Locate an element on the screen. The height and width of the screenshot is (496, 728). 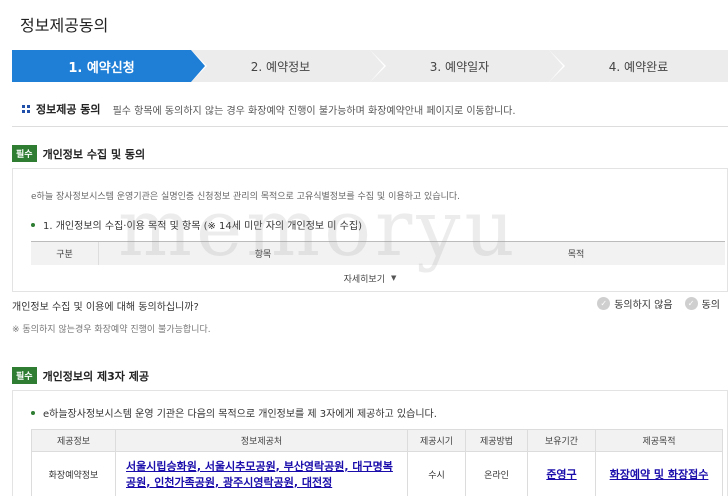
divider is located at coordinates (370, 126).